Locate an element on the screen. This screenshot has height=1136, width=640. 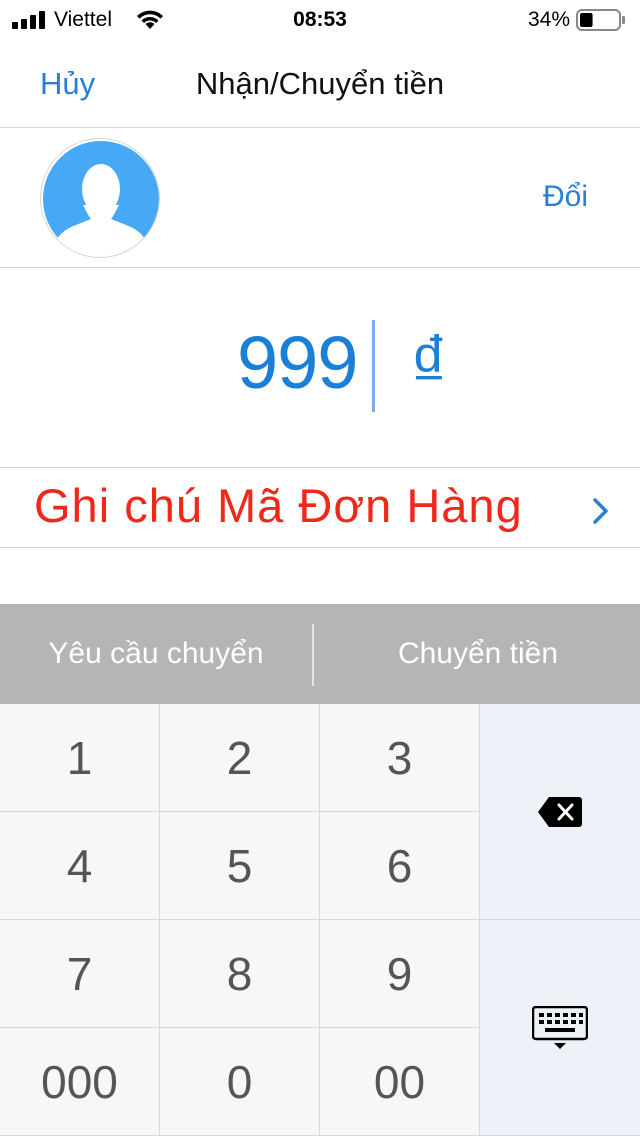
amount-value: 999 is located at coordinates (297, 362).